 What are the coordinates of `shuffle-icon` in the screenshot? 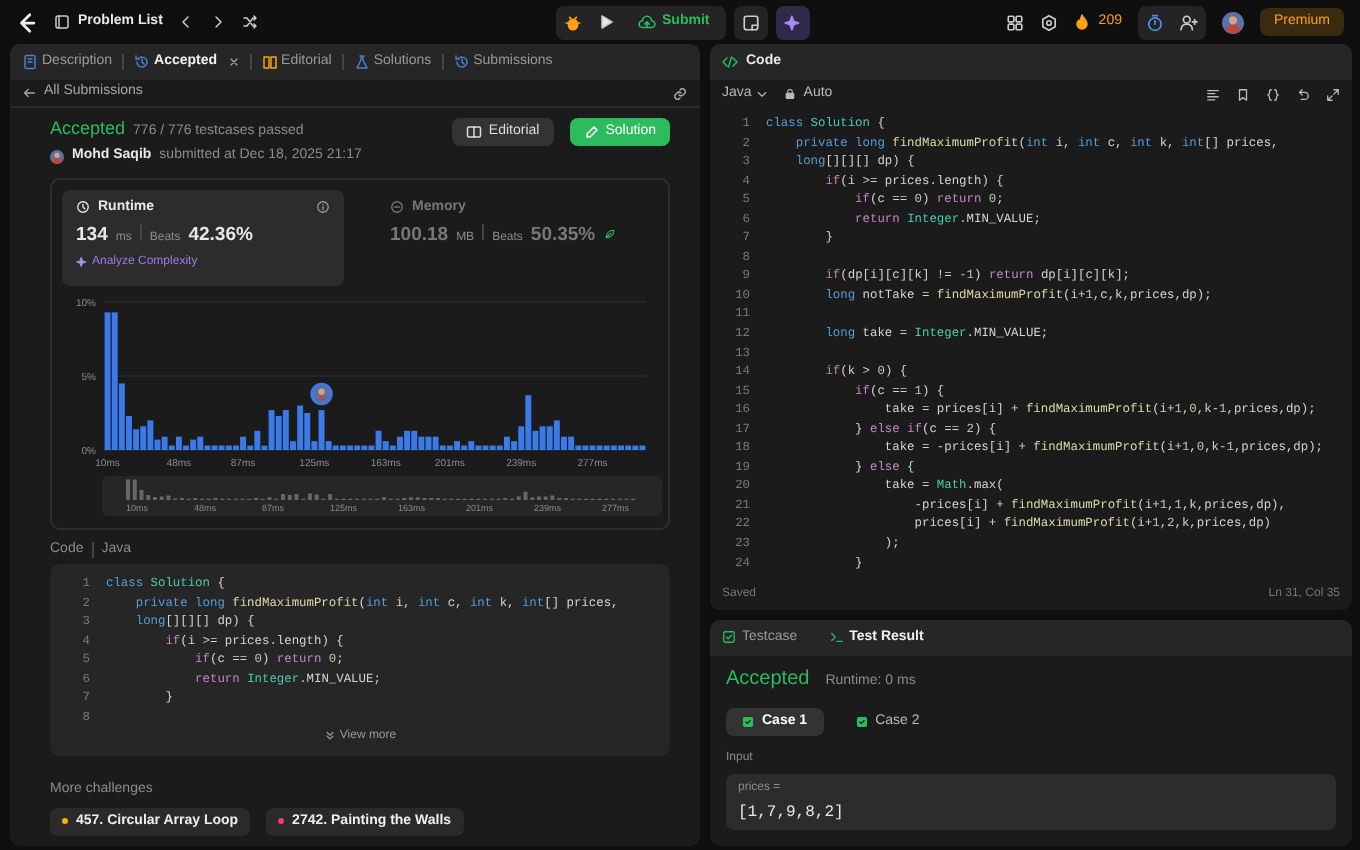 It's located at (250, 22).